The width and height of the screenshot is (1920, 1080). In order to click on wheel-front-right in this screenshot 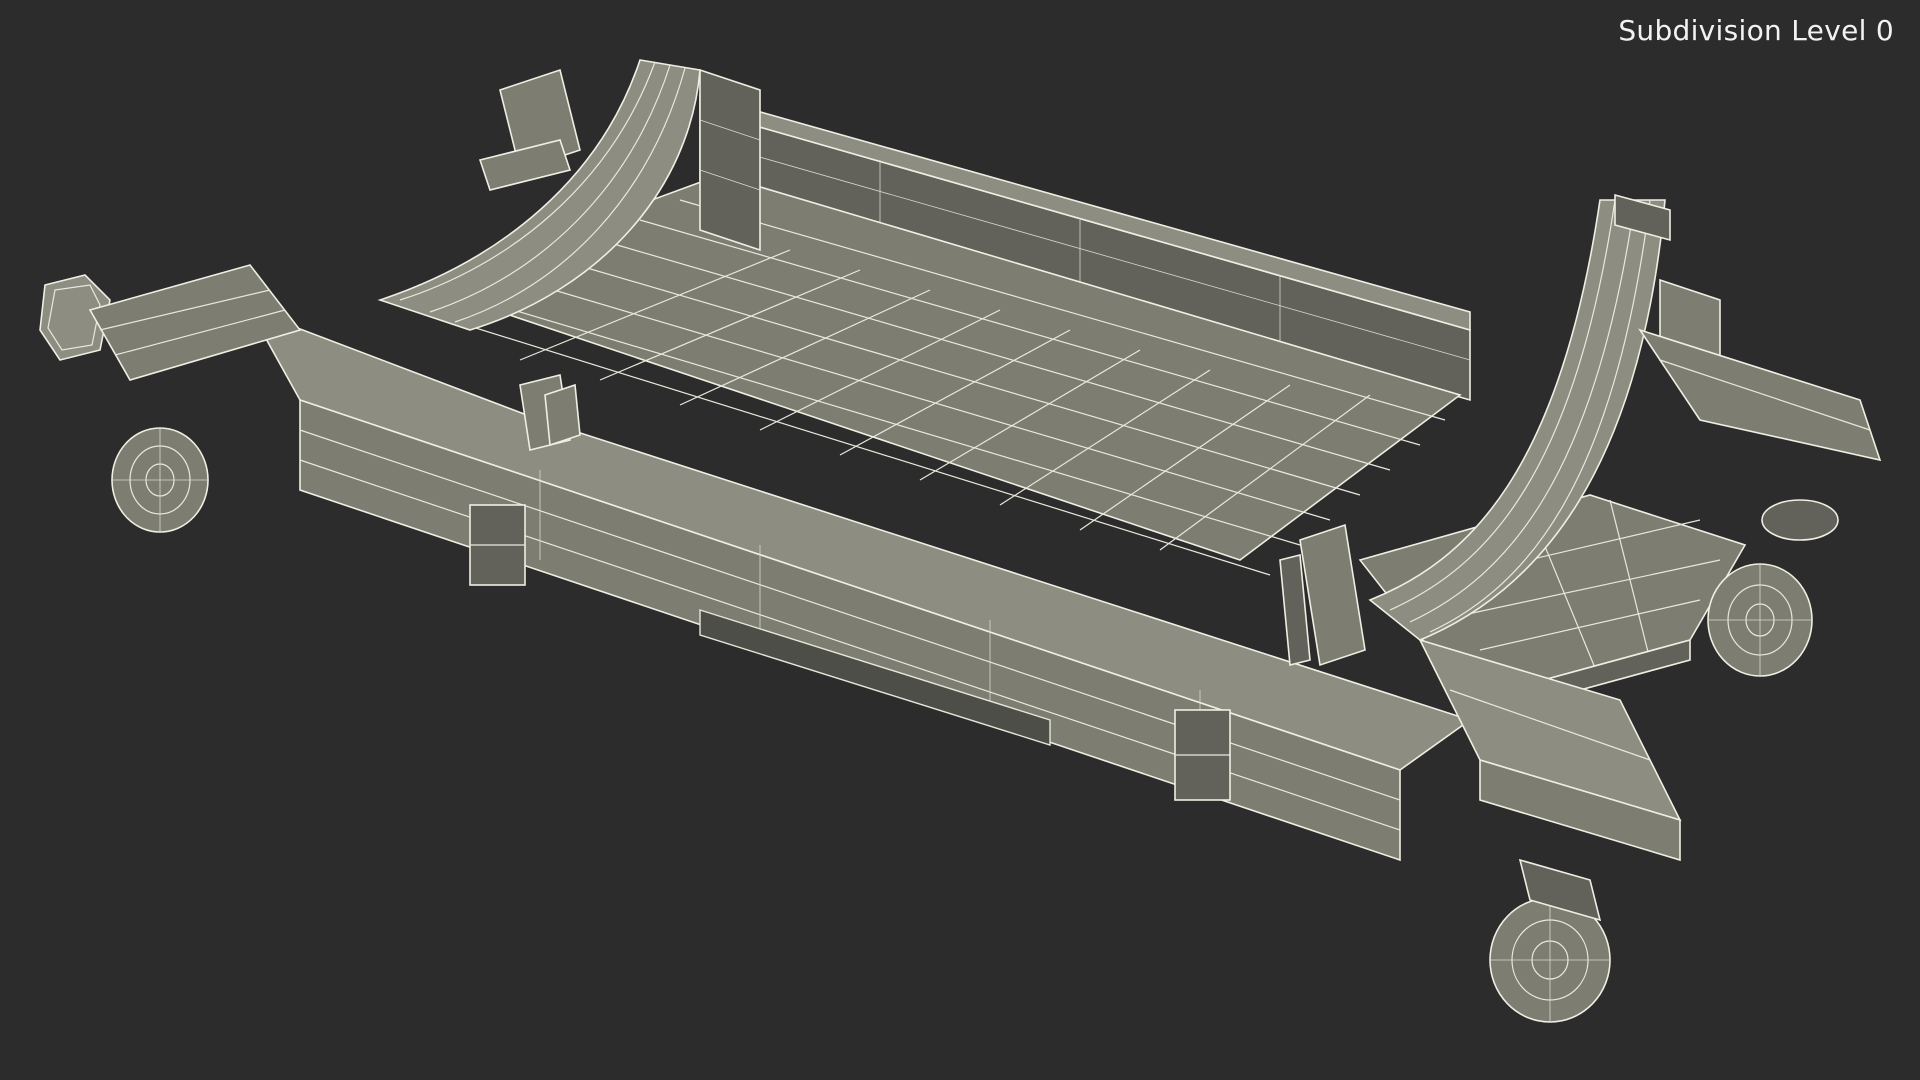, I will do `click(1550, 940)`.